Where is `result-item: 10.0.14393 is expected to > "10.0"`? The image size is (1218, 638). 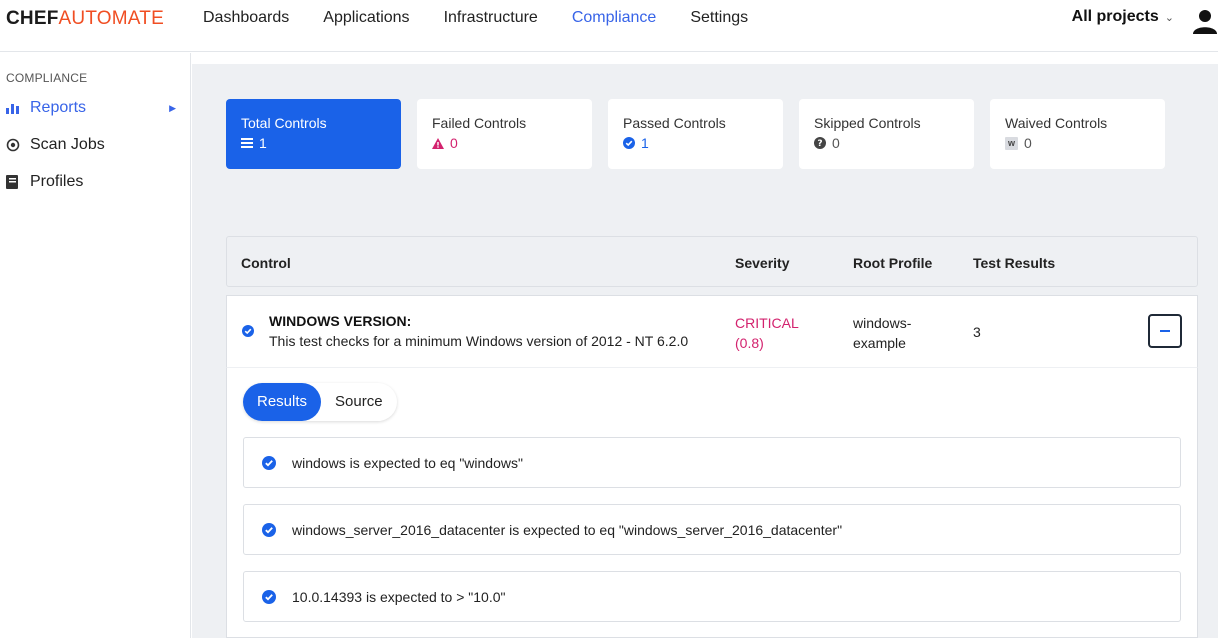 result-item: 10.0.14393 is expected to > "10.0" is located at coordinates (712, 596).